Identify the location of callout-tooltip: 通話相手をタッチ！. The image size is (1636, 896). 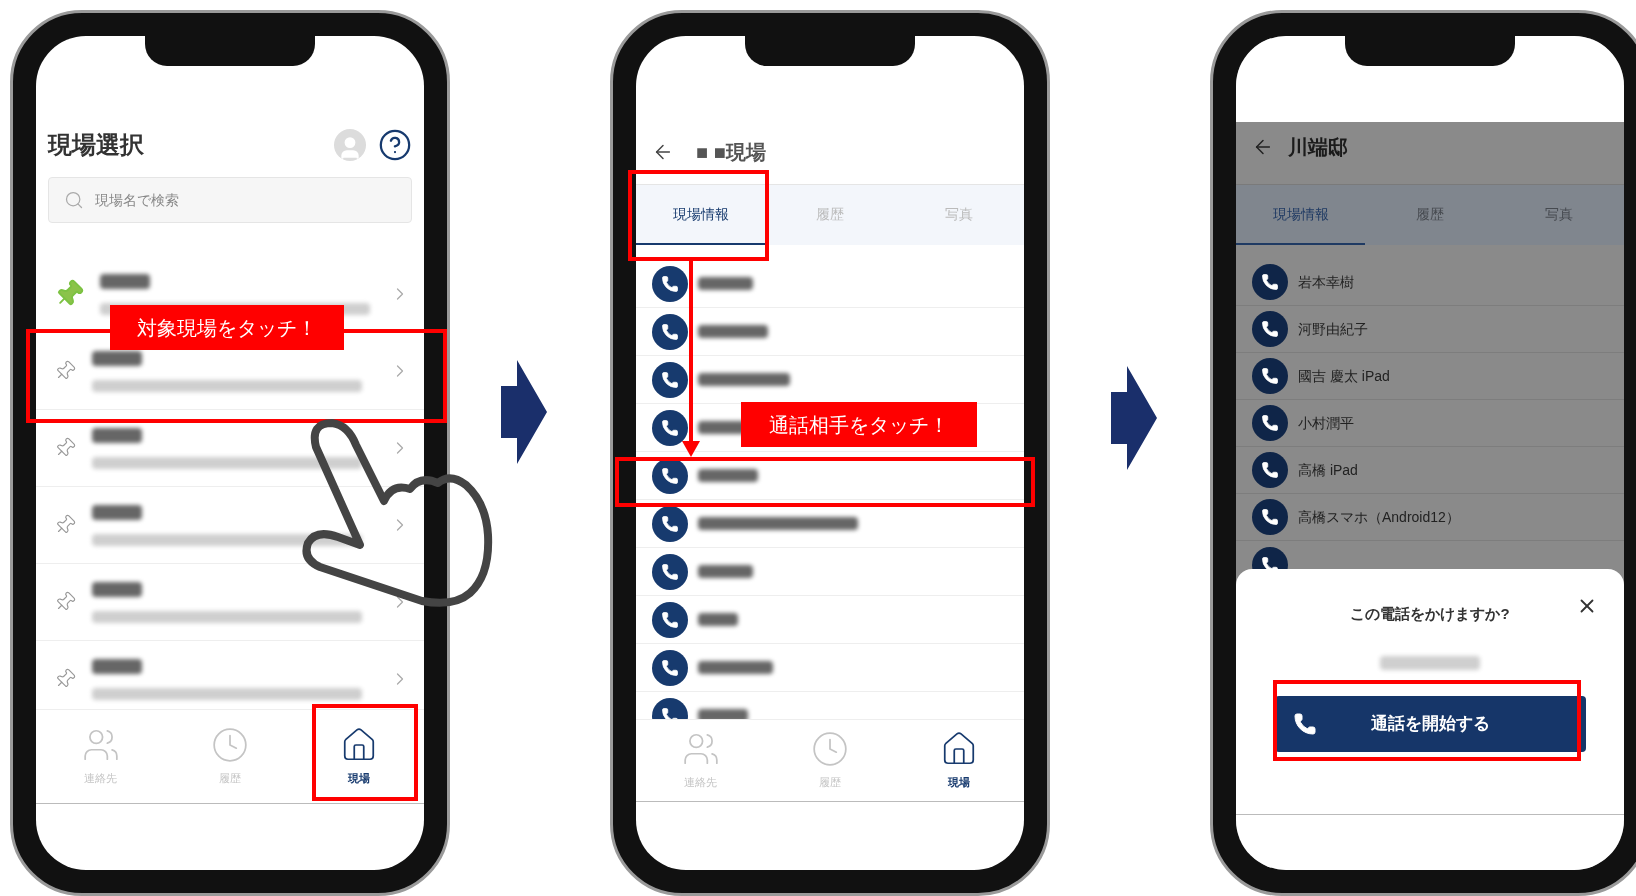
(859, 424).